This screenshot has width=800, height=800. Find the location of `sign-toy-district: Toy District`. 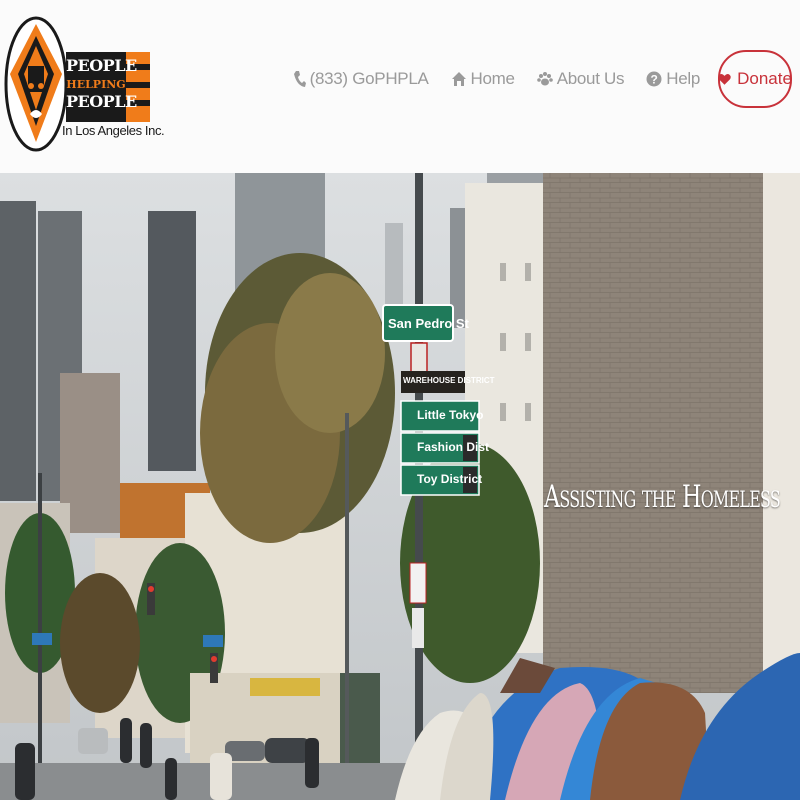

sign-toy-district: Toy District is located at coordinates (450, 479).